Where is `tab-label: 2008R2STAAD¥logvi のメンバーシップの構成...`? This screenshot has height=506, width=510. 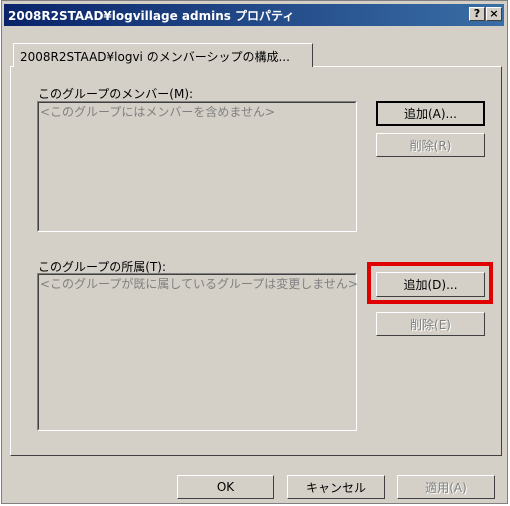 tab-label: 2008R2STAAD¥logvi のメンバーシップの構成... is located at coordinates (155, 57).